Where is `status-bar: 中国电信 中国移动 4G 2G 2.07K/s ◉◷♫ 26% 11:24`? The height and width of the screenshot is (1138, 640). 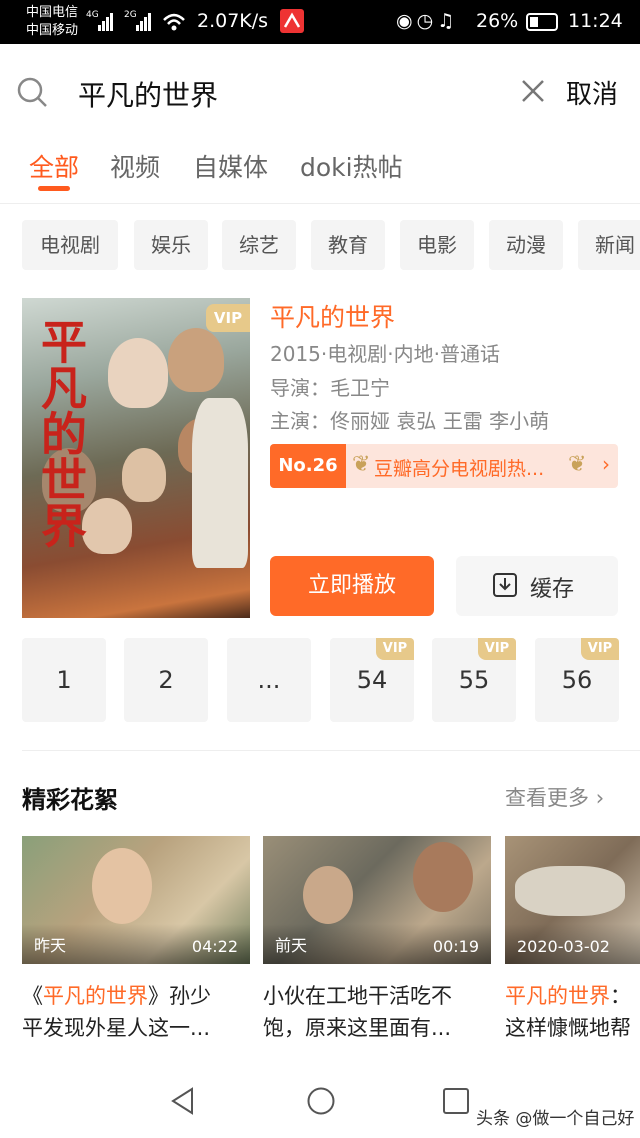 status-bar: 中国电信 中国移动 4G 2G 2.07K/s ◉◷♫ 26% 11:24 is located at coordinates (320, 22).